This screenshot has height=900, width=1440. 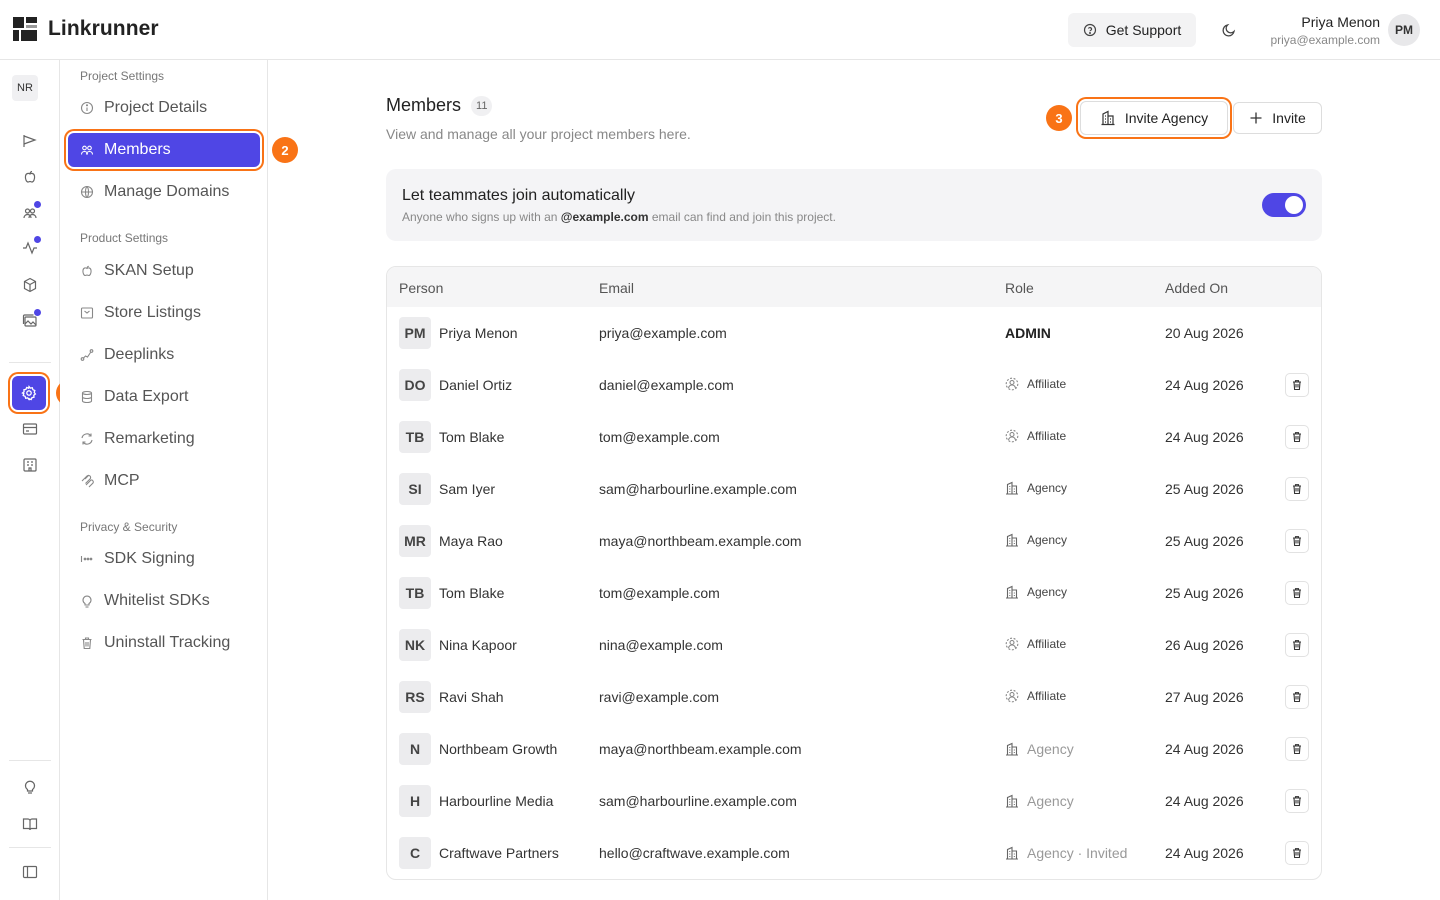 I want to click on role-label: Affiliate, so click(x=1047, y=696).